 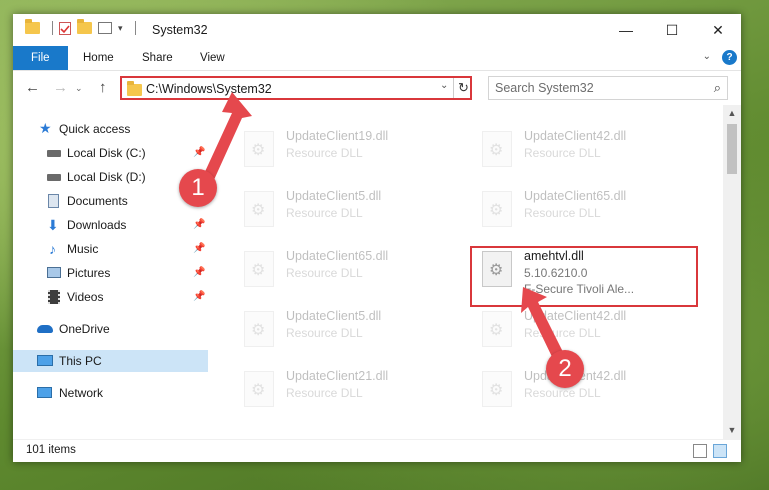 What do you see at coordinates (732, 430) in the screenshot?
I see `scroll-down-icon: ▼` at bounding box center [732, 430].